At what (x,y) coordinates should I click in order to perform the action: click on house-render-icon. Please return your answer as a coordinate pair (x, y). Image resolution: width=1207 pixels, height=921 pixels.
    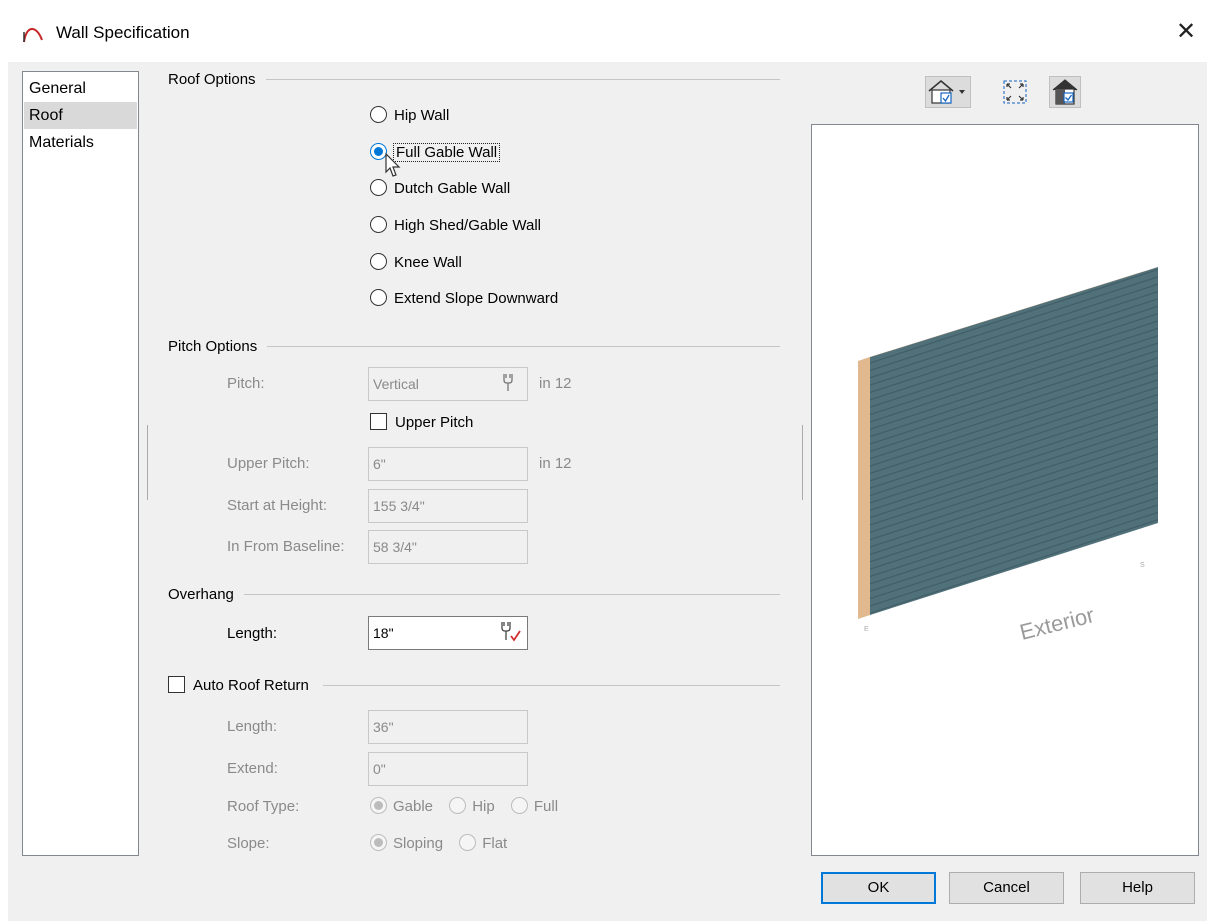
    Looking at the image, I should click on (1065, 92).